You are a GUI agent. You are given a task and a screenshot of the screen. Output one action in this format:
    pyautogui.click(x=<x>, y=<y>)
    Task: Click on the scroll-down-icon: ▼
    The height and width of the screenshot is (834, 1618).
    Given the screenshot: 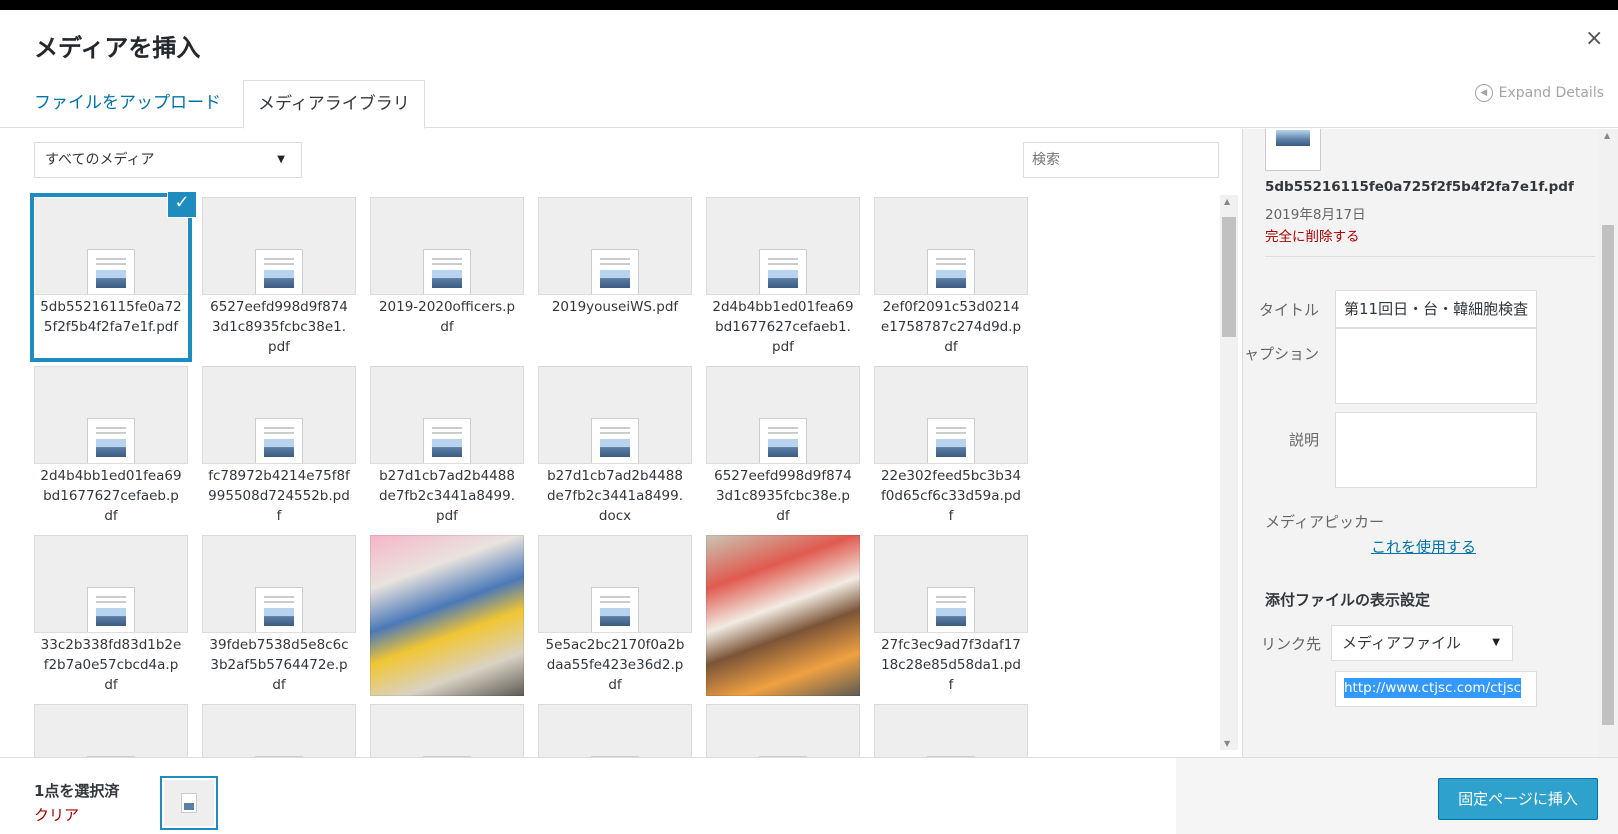 What is the action you would take?
    pyautogui.click(x=1227, y=743)
    